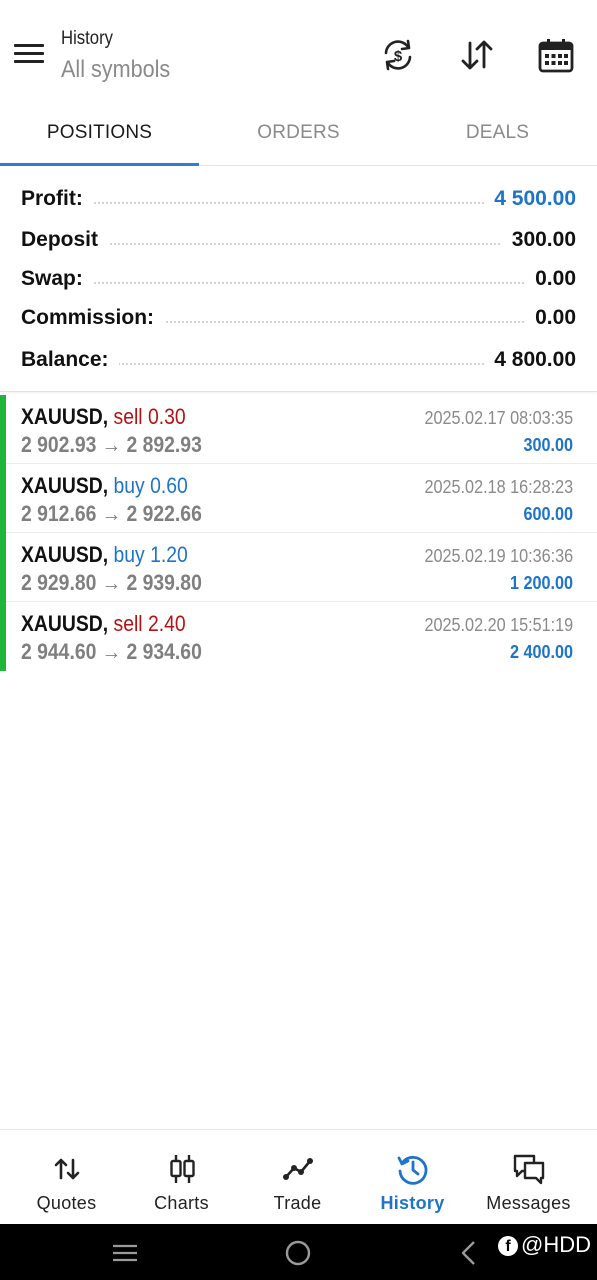 Image resolution: width=597 pixels, height=1280 pixels. Describe the element at coordinates (115, 70) in the screenshot. I see `symbol-filter: All symbols` at that location.